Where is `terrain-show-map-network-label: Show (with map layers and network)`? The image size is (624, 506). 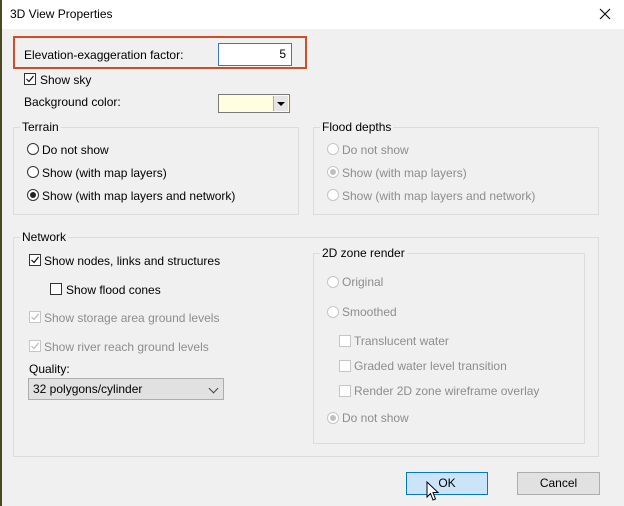
terrain-show-map-network-label: Show (with map layers and network) is located at coordinates (139, 196).